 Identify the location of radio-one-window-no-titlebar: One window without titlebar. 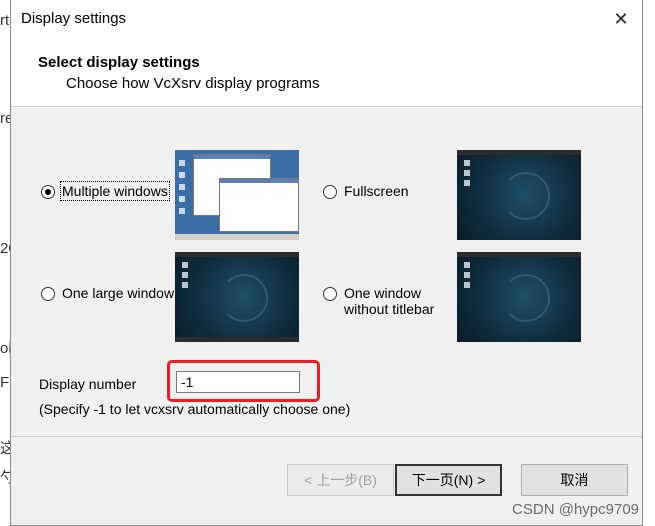
(378, 301).